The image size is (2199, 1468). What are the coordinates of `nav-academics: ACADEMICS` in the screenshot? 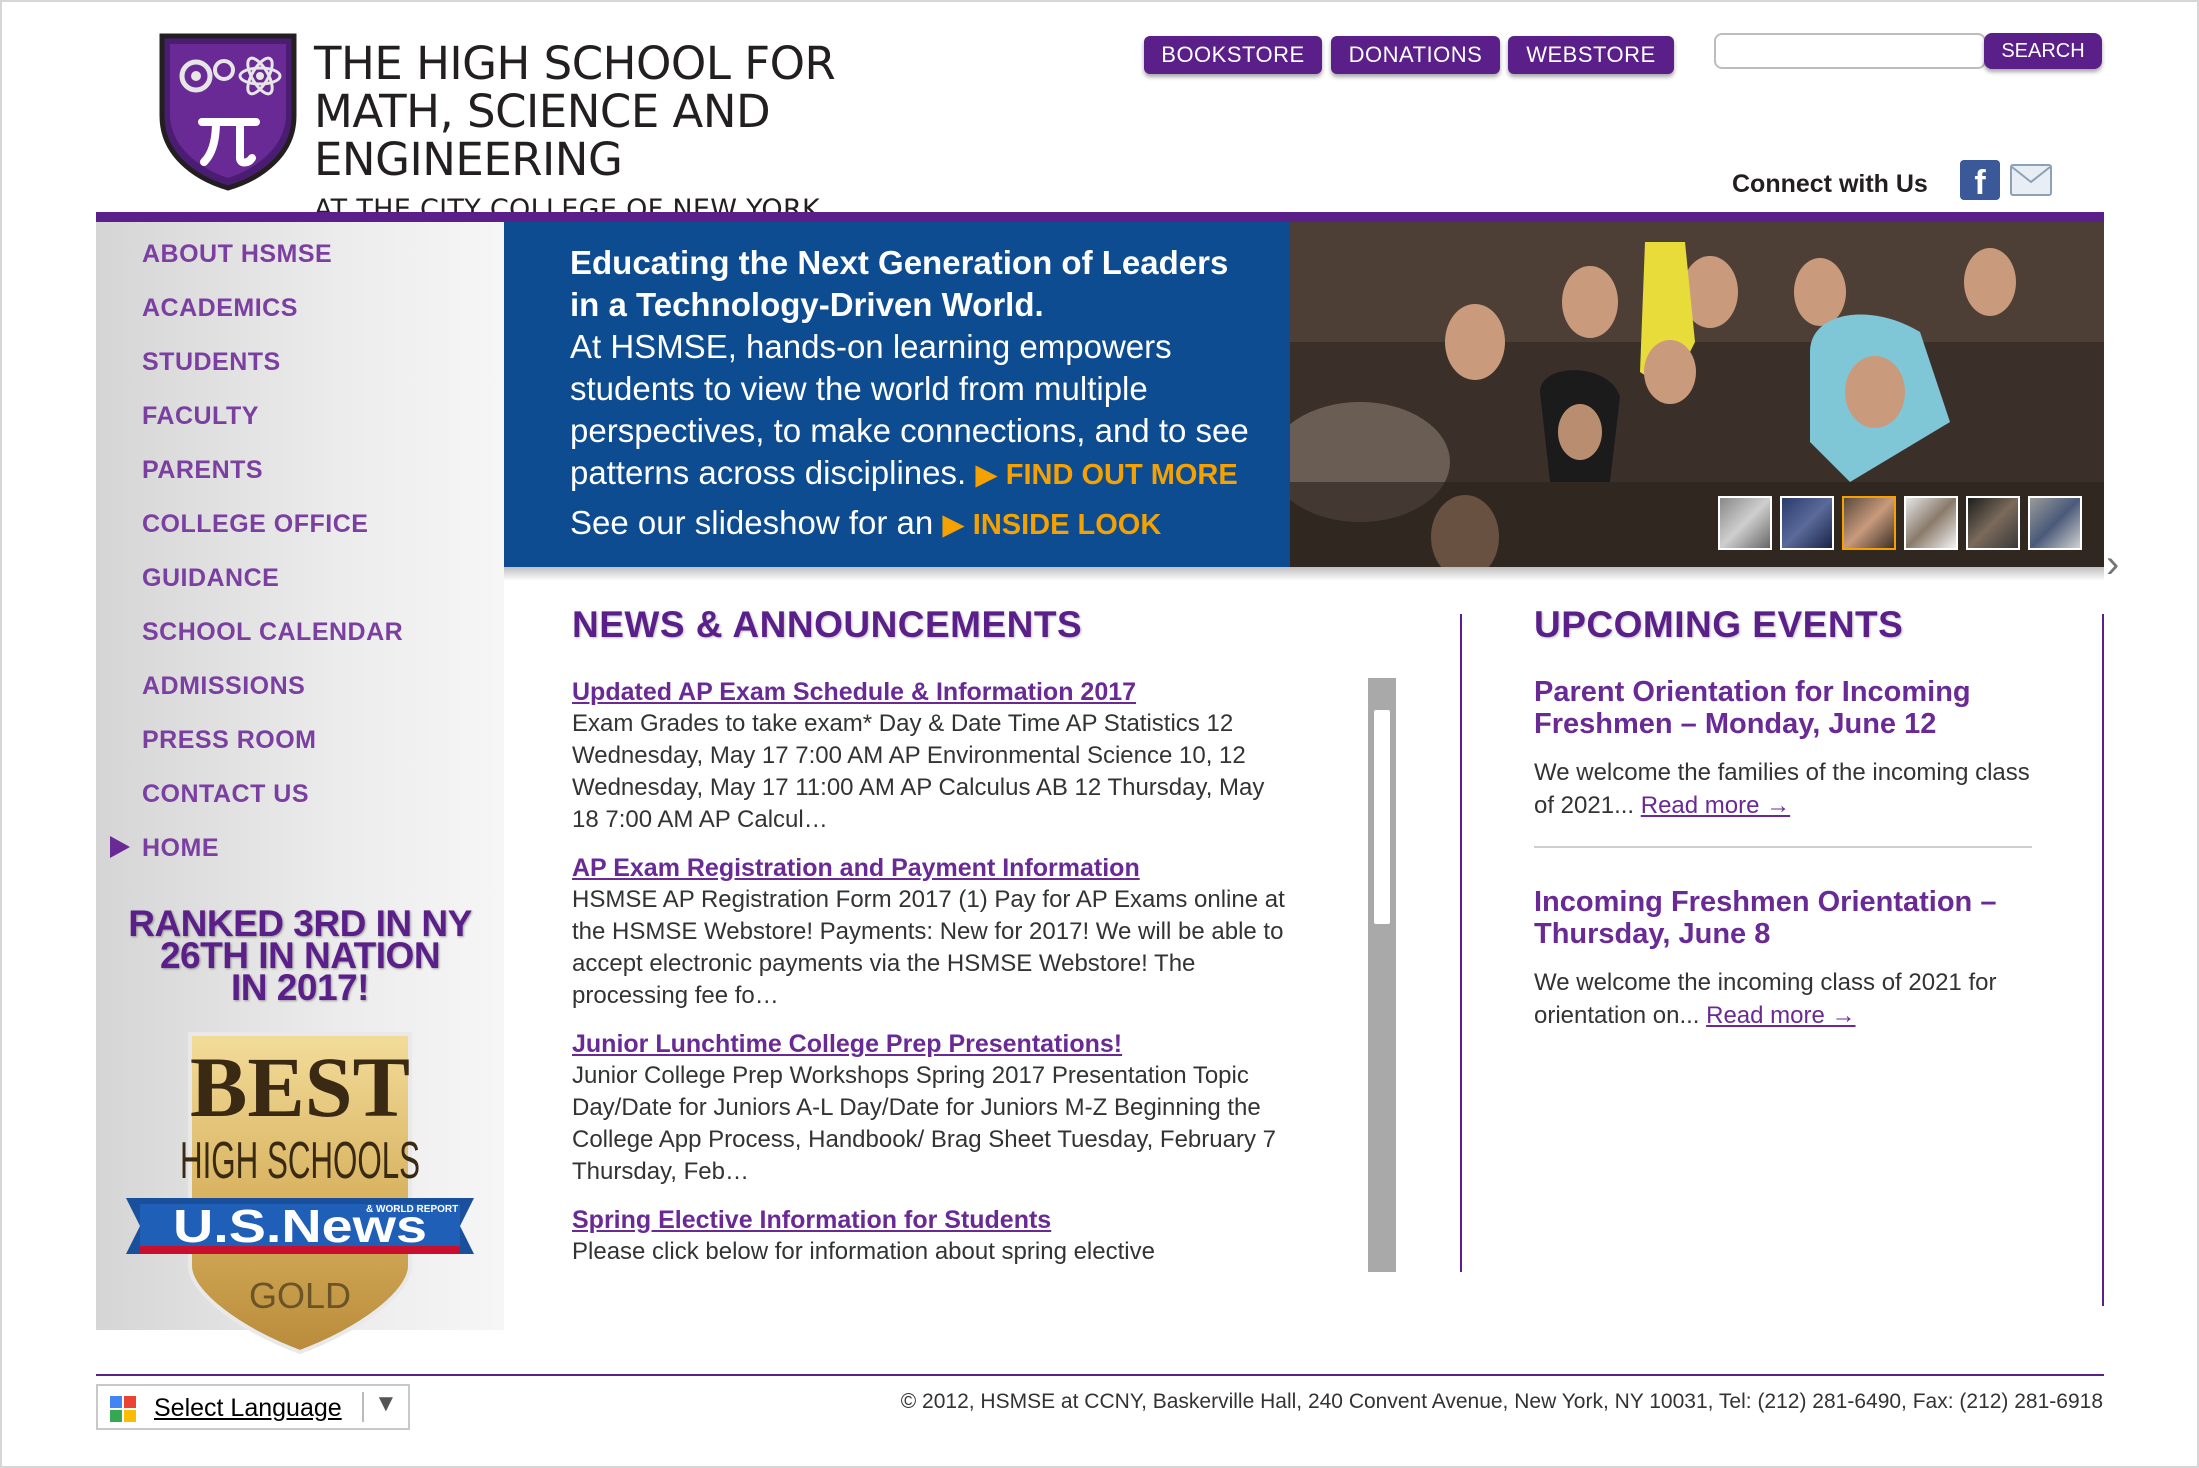 It's located at (220, 308).